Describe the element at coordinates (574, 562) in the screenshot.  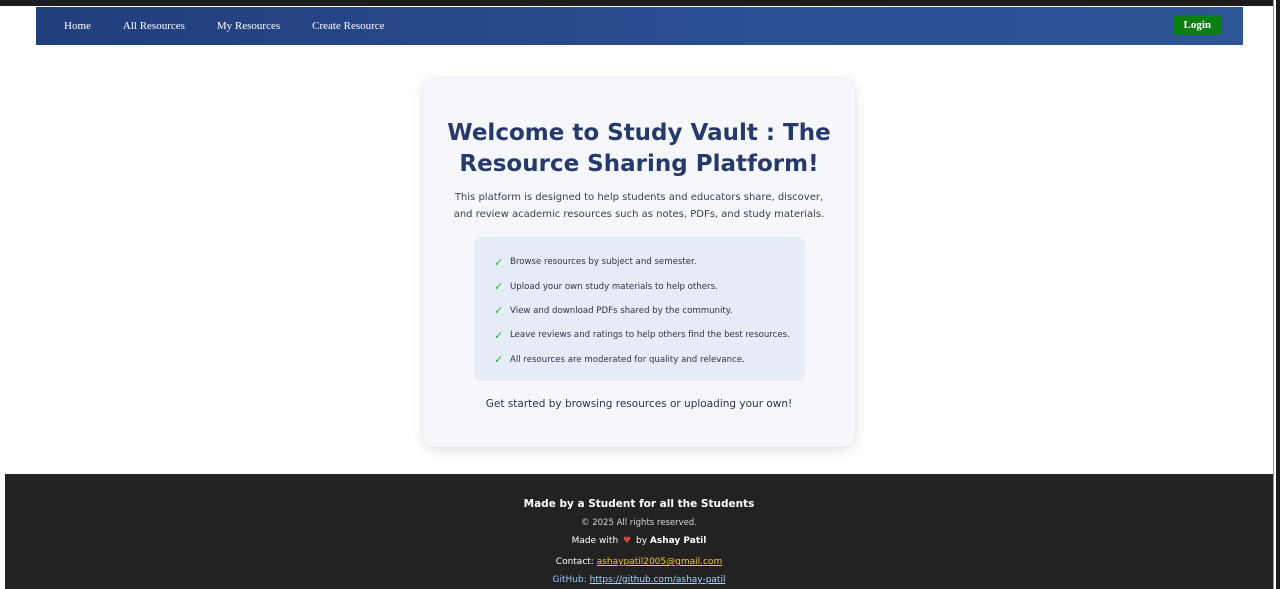
I see `contact-label: Contact:` at that location.